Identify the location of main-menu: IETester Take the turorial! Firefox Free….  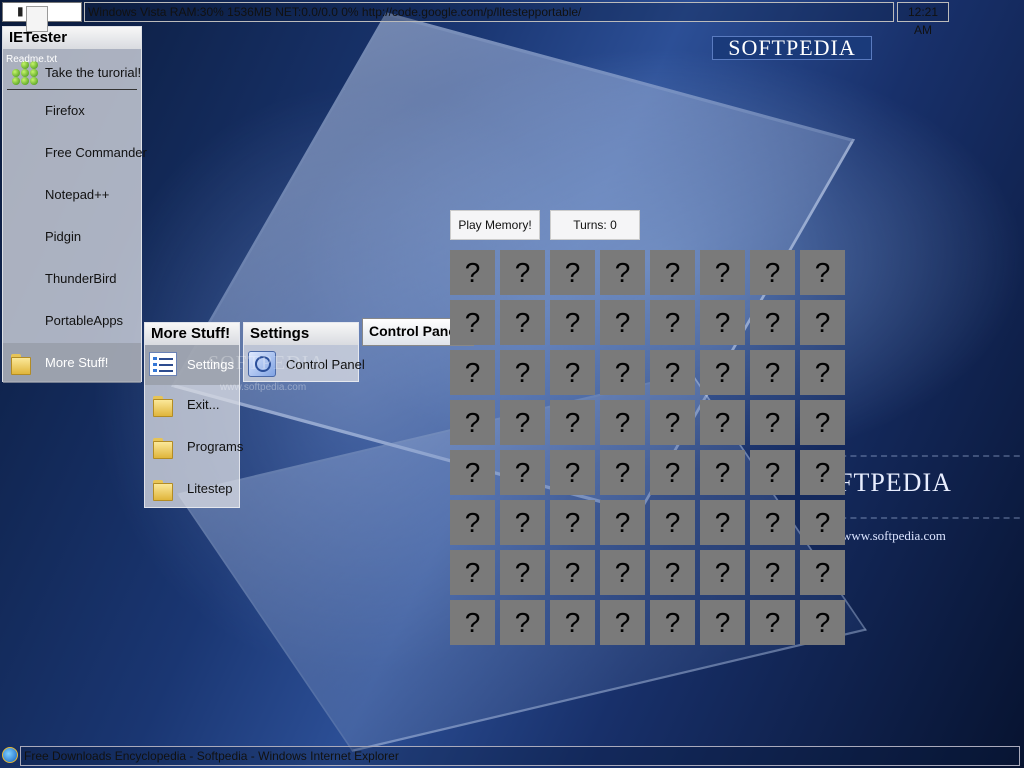
(74, 204).